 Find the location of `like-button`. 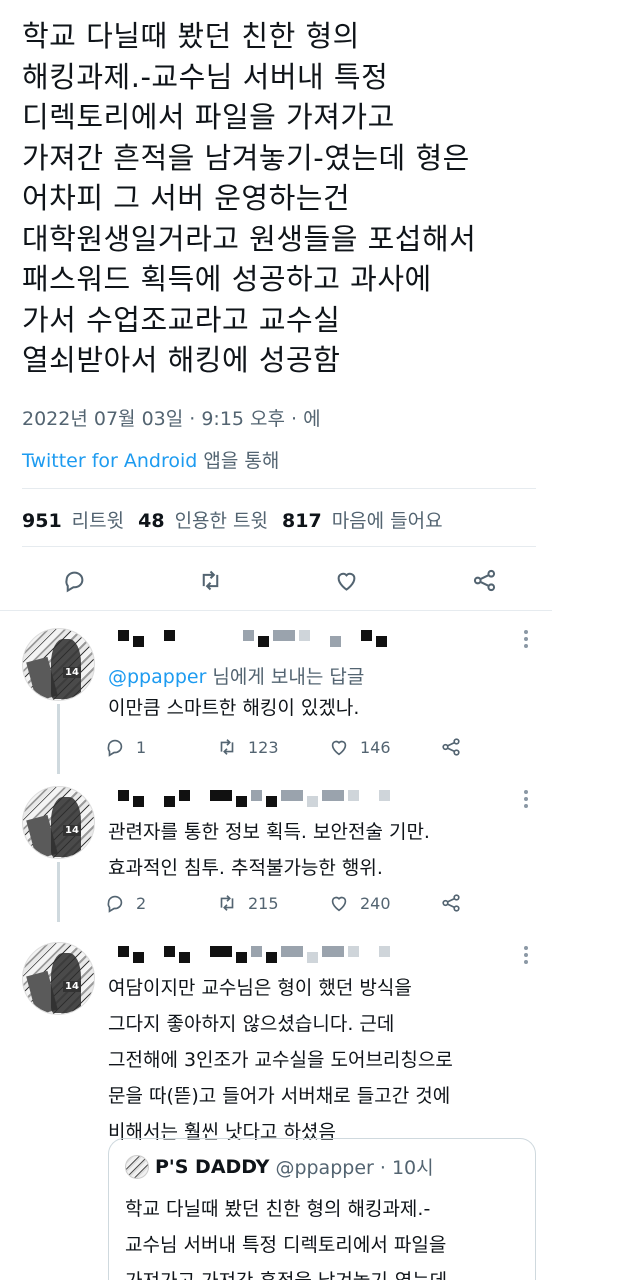

like-button is located at coordinates (346, 580).